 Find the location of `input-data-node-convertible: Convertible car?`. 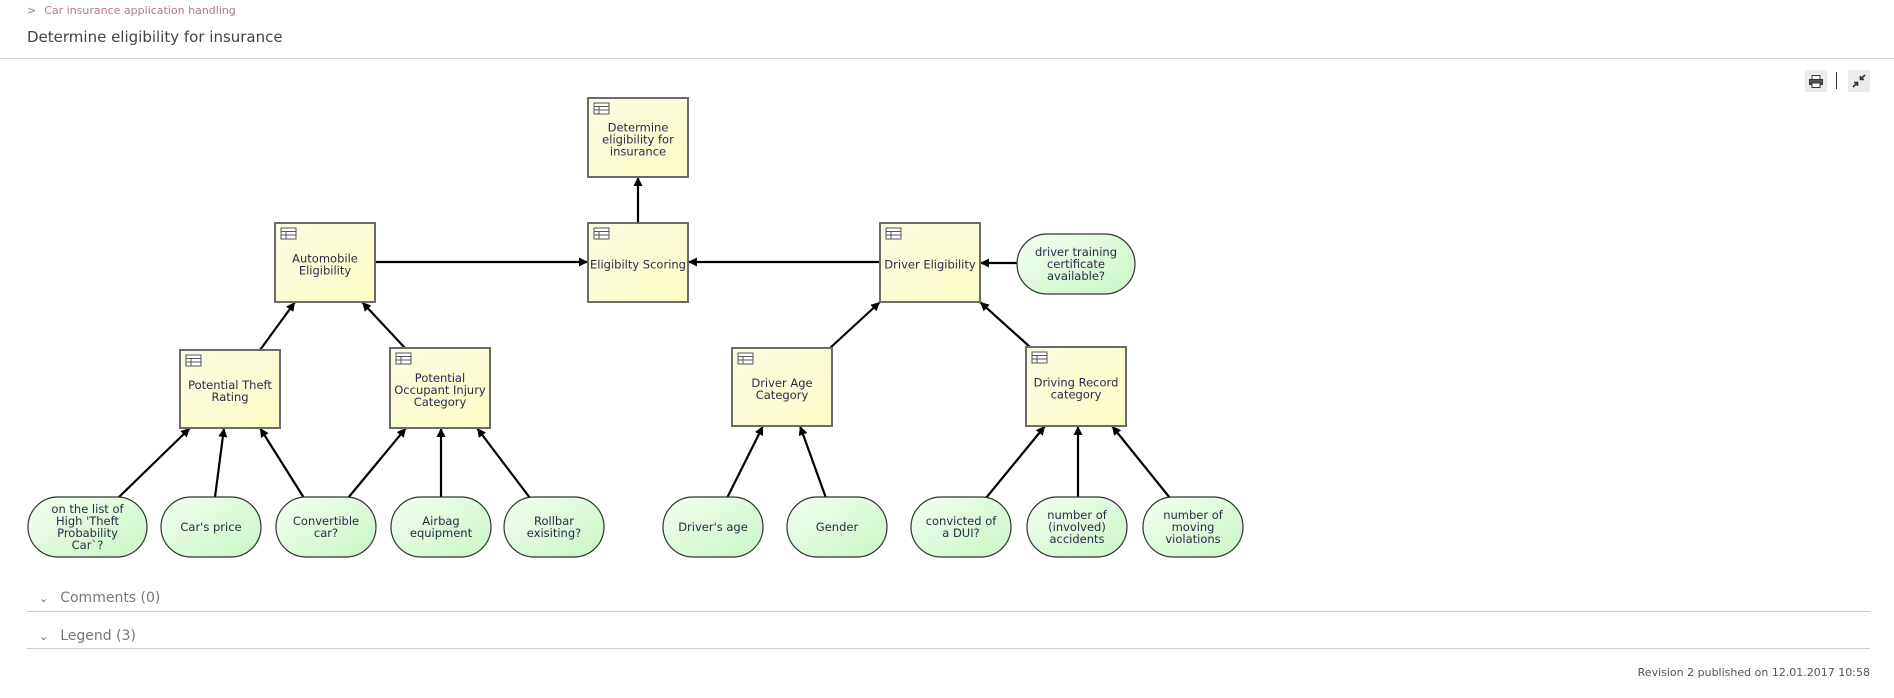

input-data-node-convertible: Convertible car? is located at coordinates (326, 527).